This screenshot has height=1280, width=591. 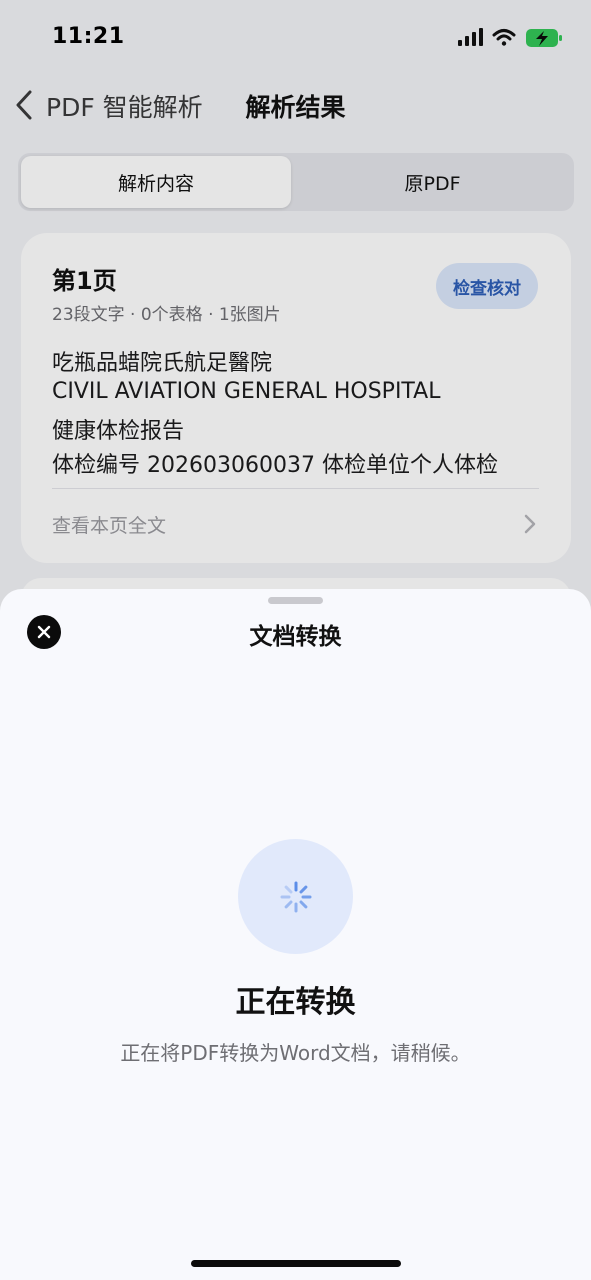 I want to click on conversion-status-description: 正在将PDF转换为Word文档，请稍候。, so click(x=295, y=1053).